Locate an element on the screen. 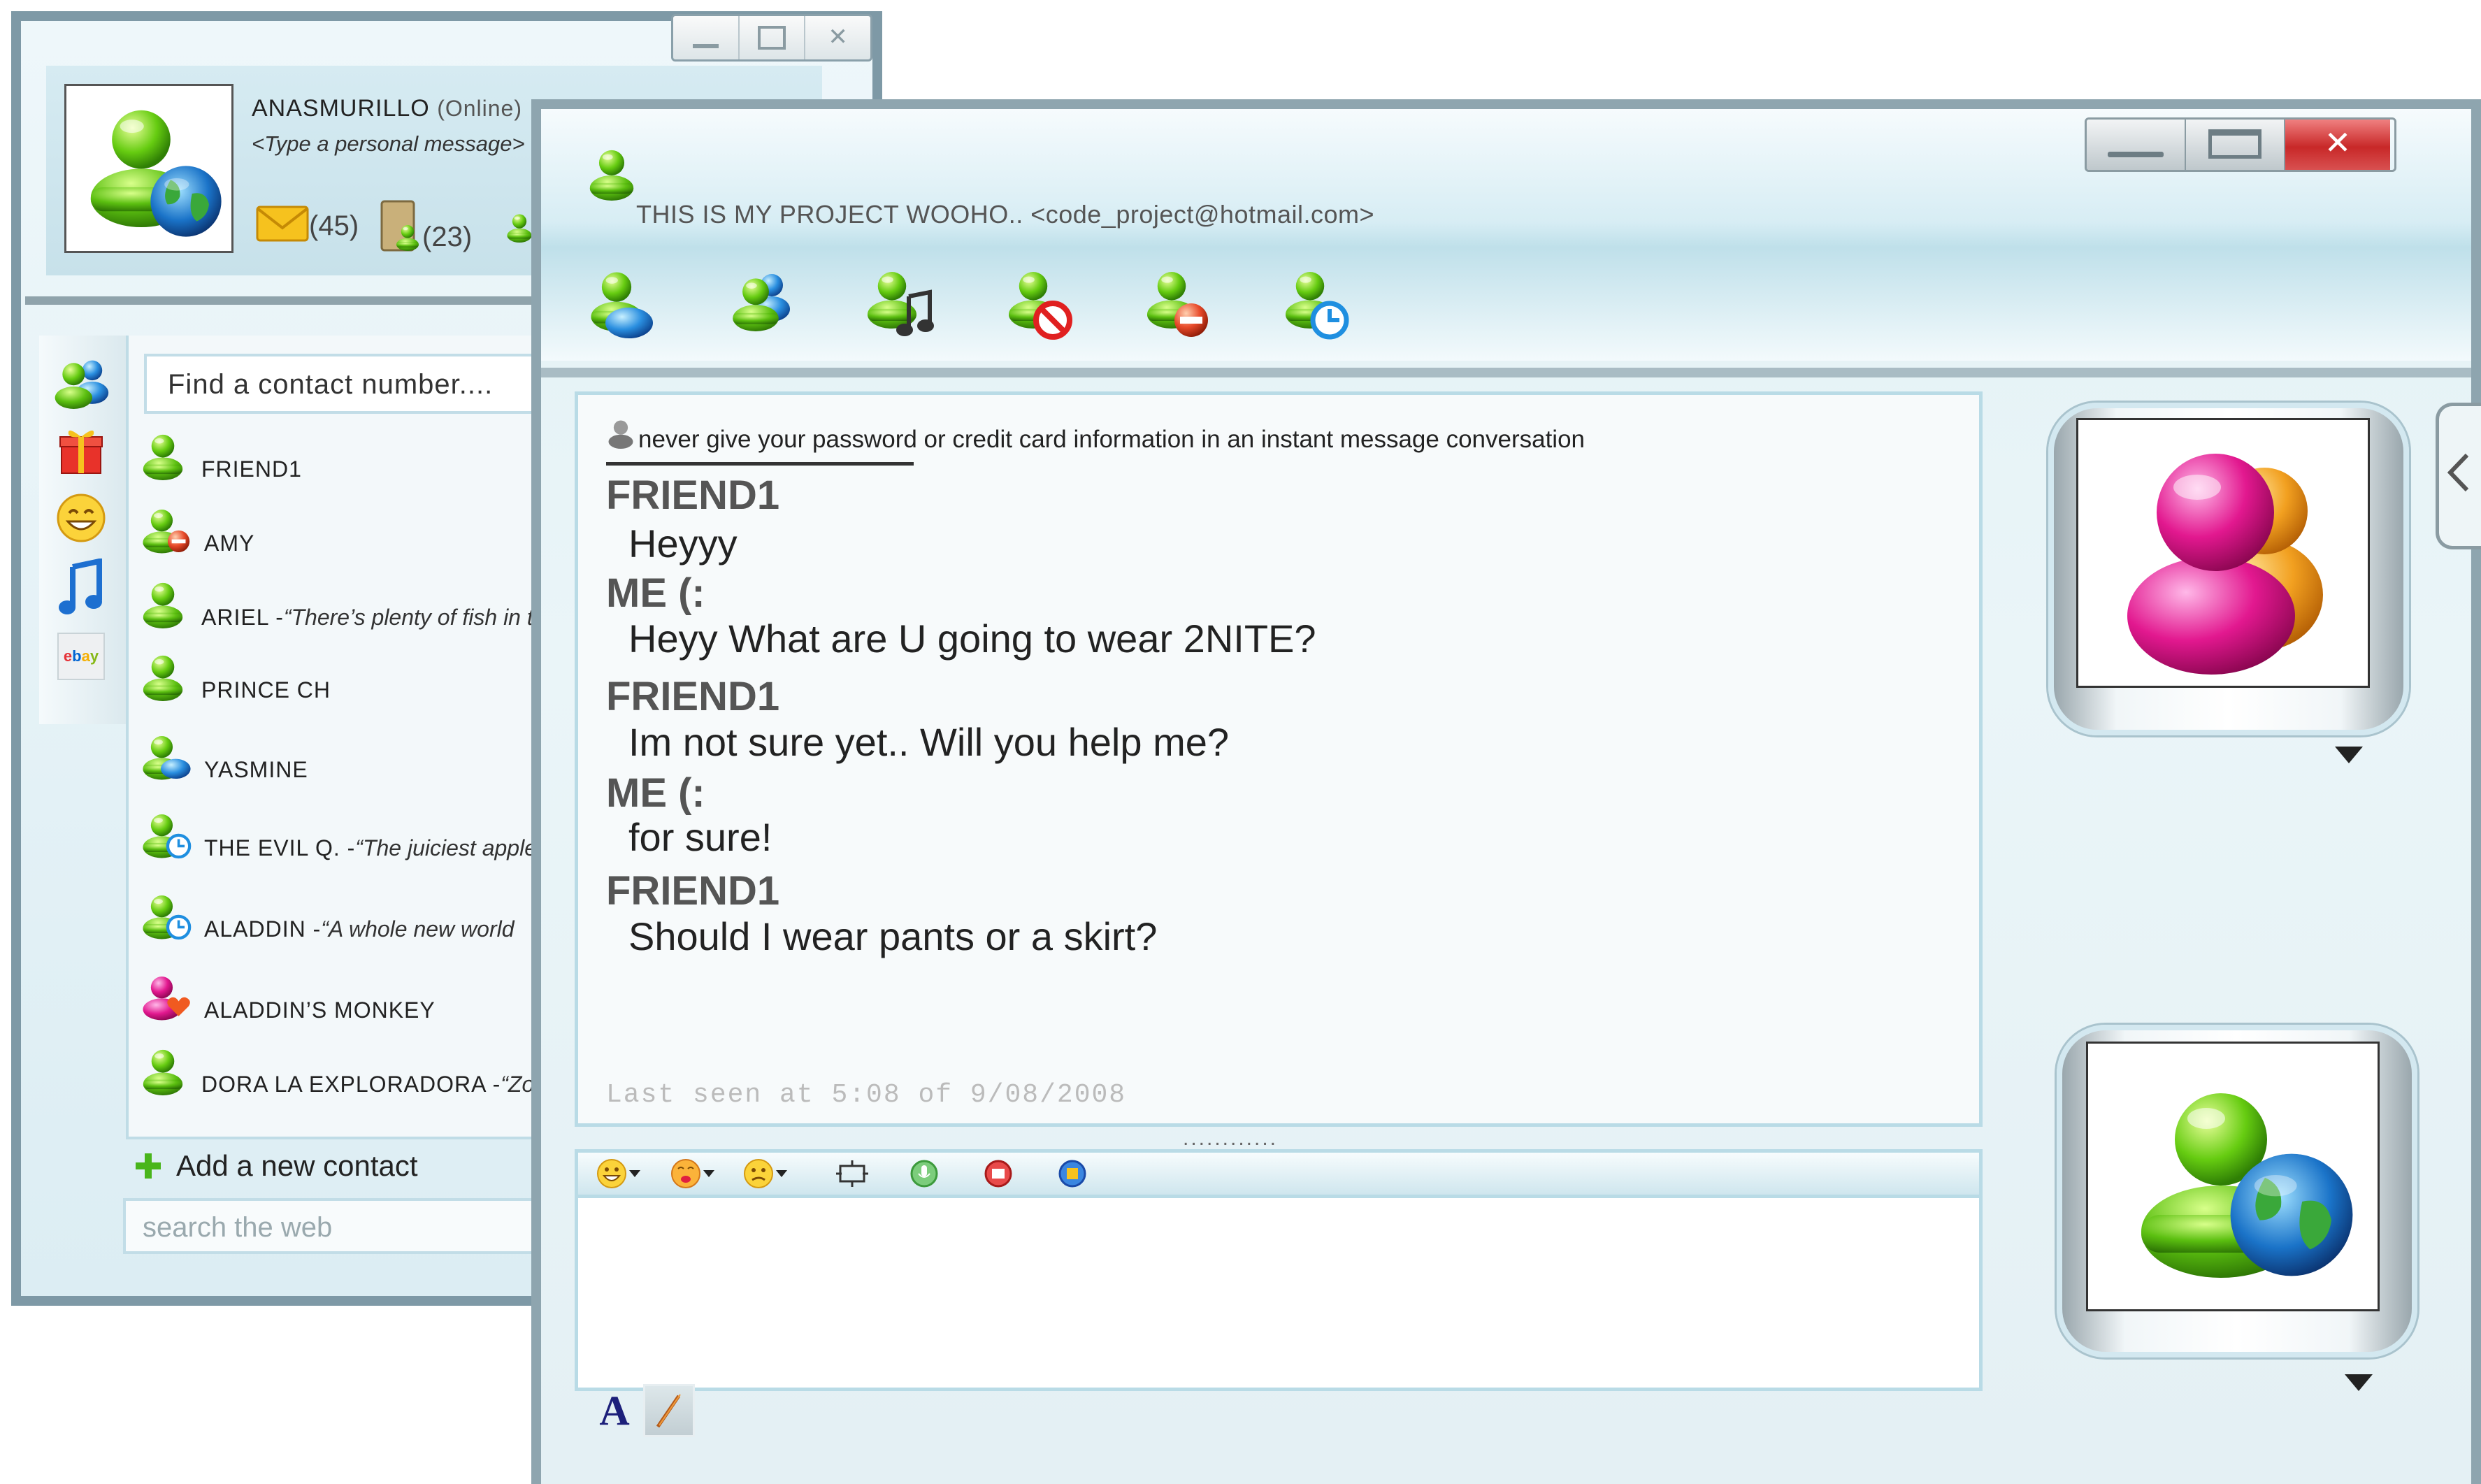  profile-name: ANASMURILLO (Online) is located at coordinates (387, 108).